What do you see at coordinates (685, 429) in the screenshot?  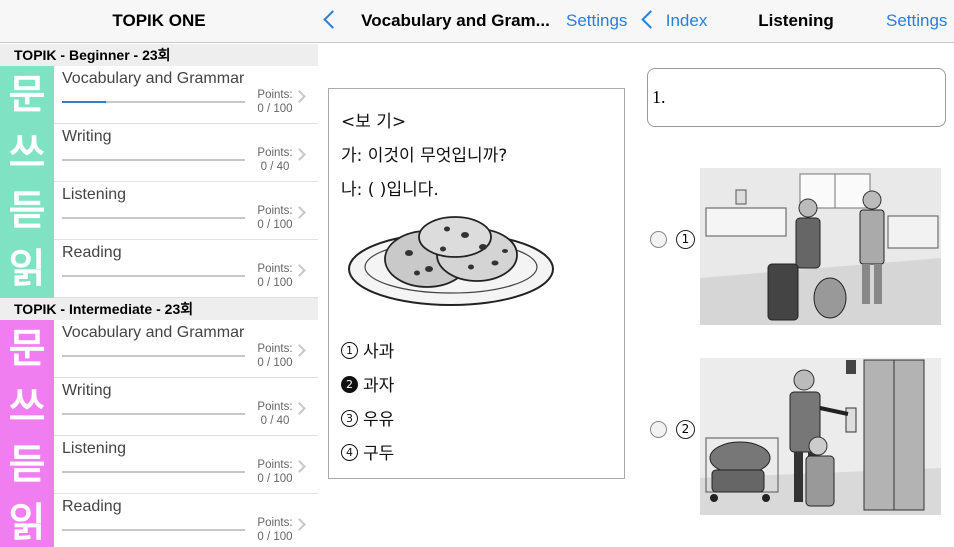 I see `choice-2-number: 2` at bounding box center [685, 429].